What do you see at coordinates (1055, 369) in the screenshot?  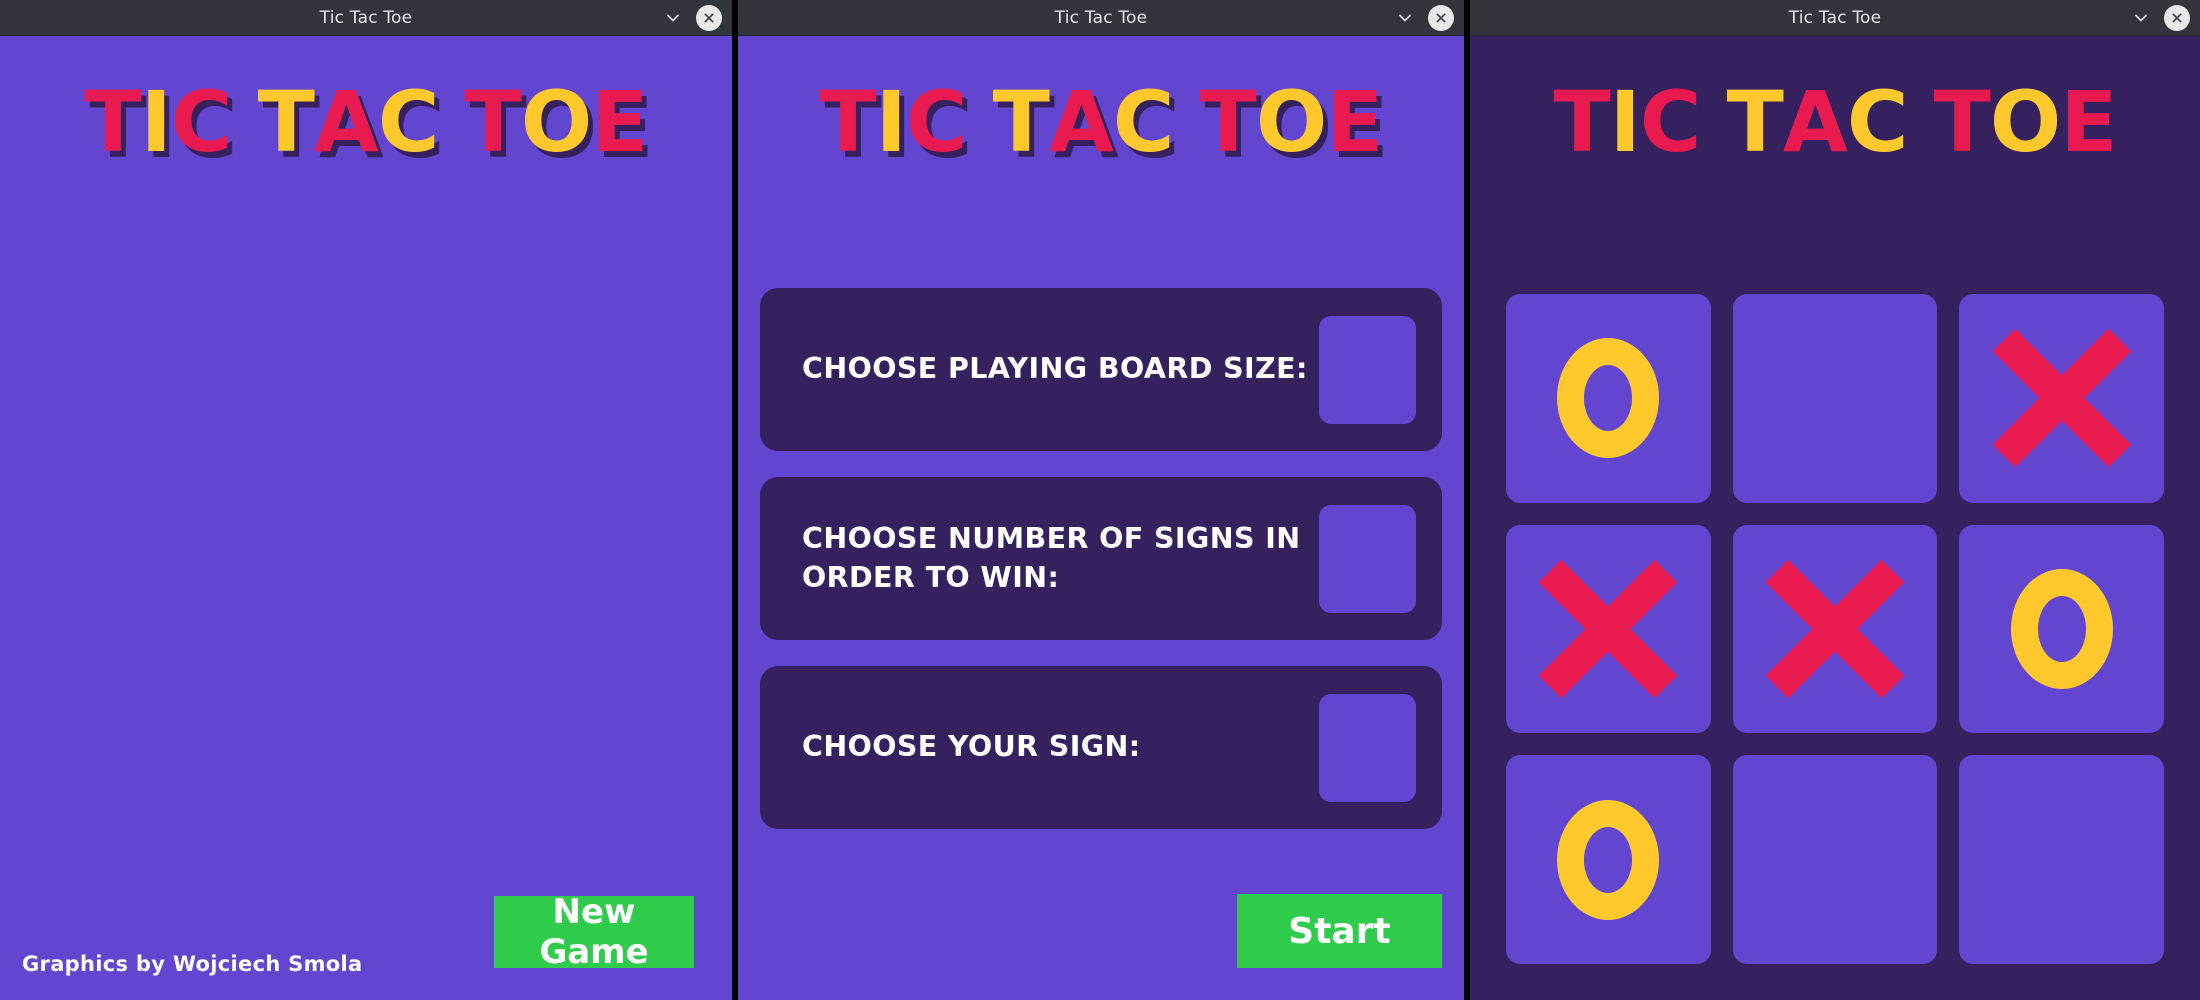 I see `option-label: CHOOSE PLAYING BOARD SIZE:` at bounding box center [1055, 369].